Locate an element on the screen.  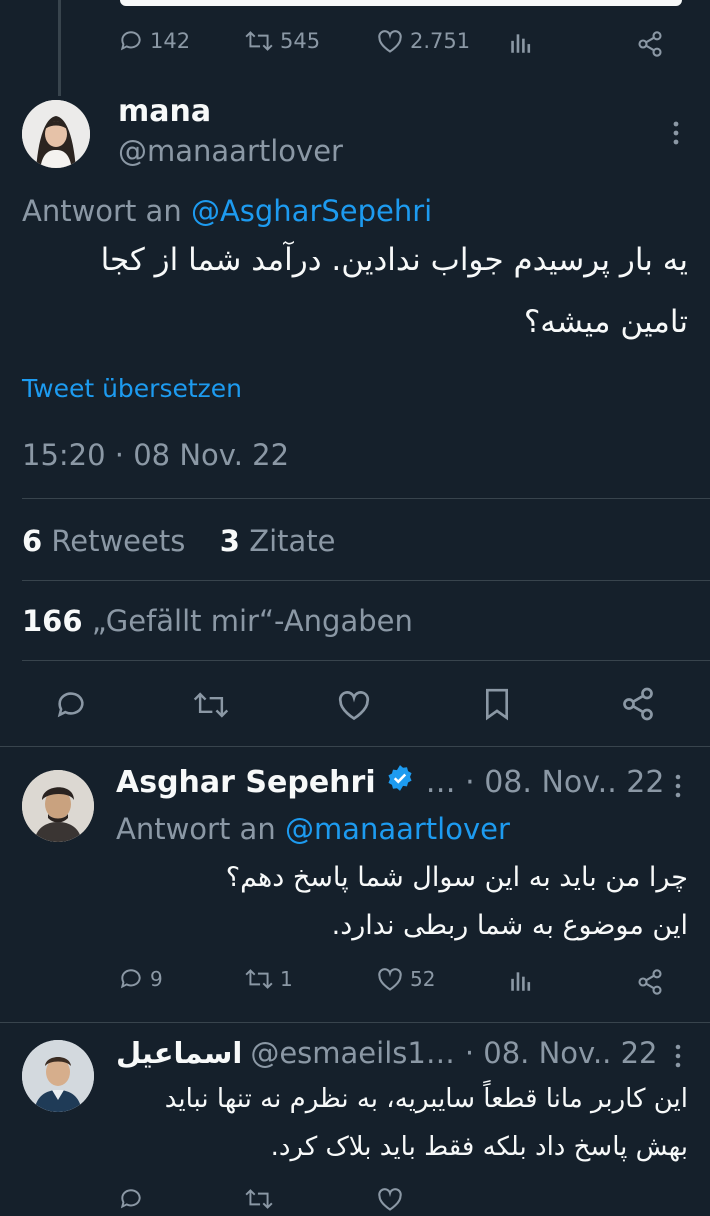
reply-header: Asghar Sepehri … · 08. Nov.. 22 is located at coordinates (390, 782).